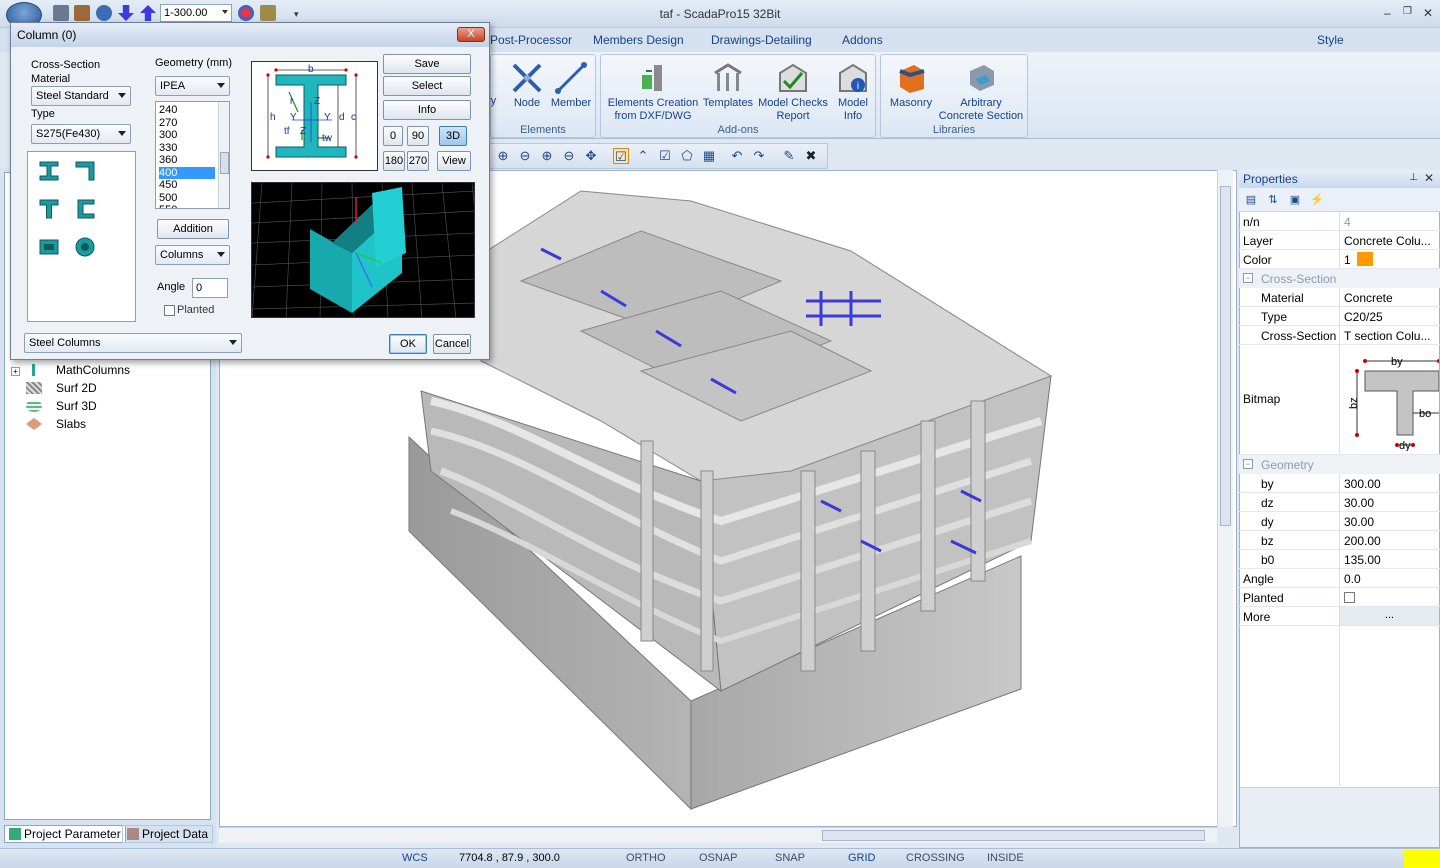 This screenshot has height=868, width=1440. I want to click on zoom-window-icon: ⊕, so click(503, 156).